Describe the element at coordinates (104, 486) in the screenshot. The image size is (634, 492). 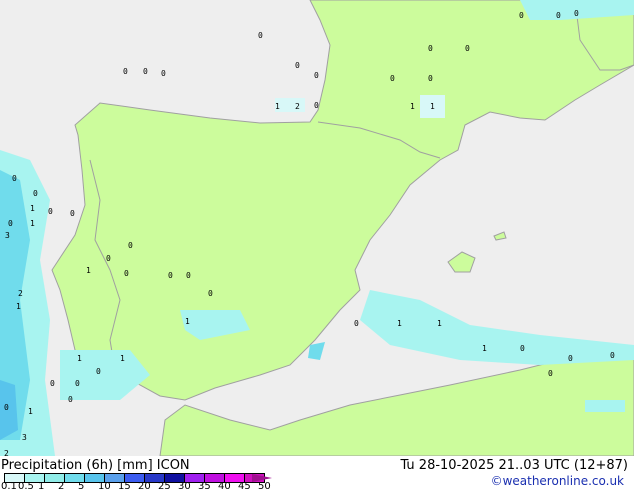
I see `color-scale-tick: 10` at that location.